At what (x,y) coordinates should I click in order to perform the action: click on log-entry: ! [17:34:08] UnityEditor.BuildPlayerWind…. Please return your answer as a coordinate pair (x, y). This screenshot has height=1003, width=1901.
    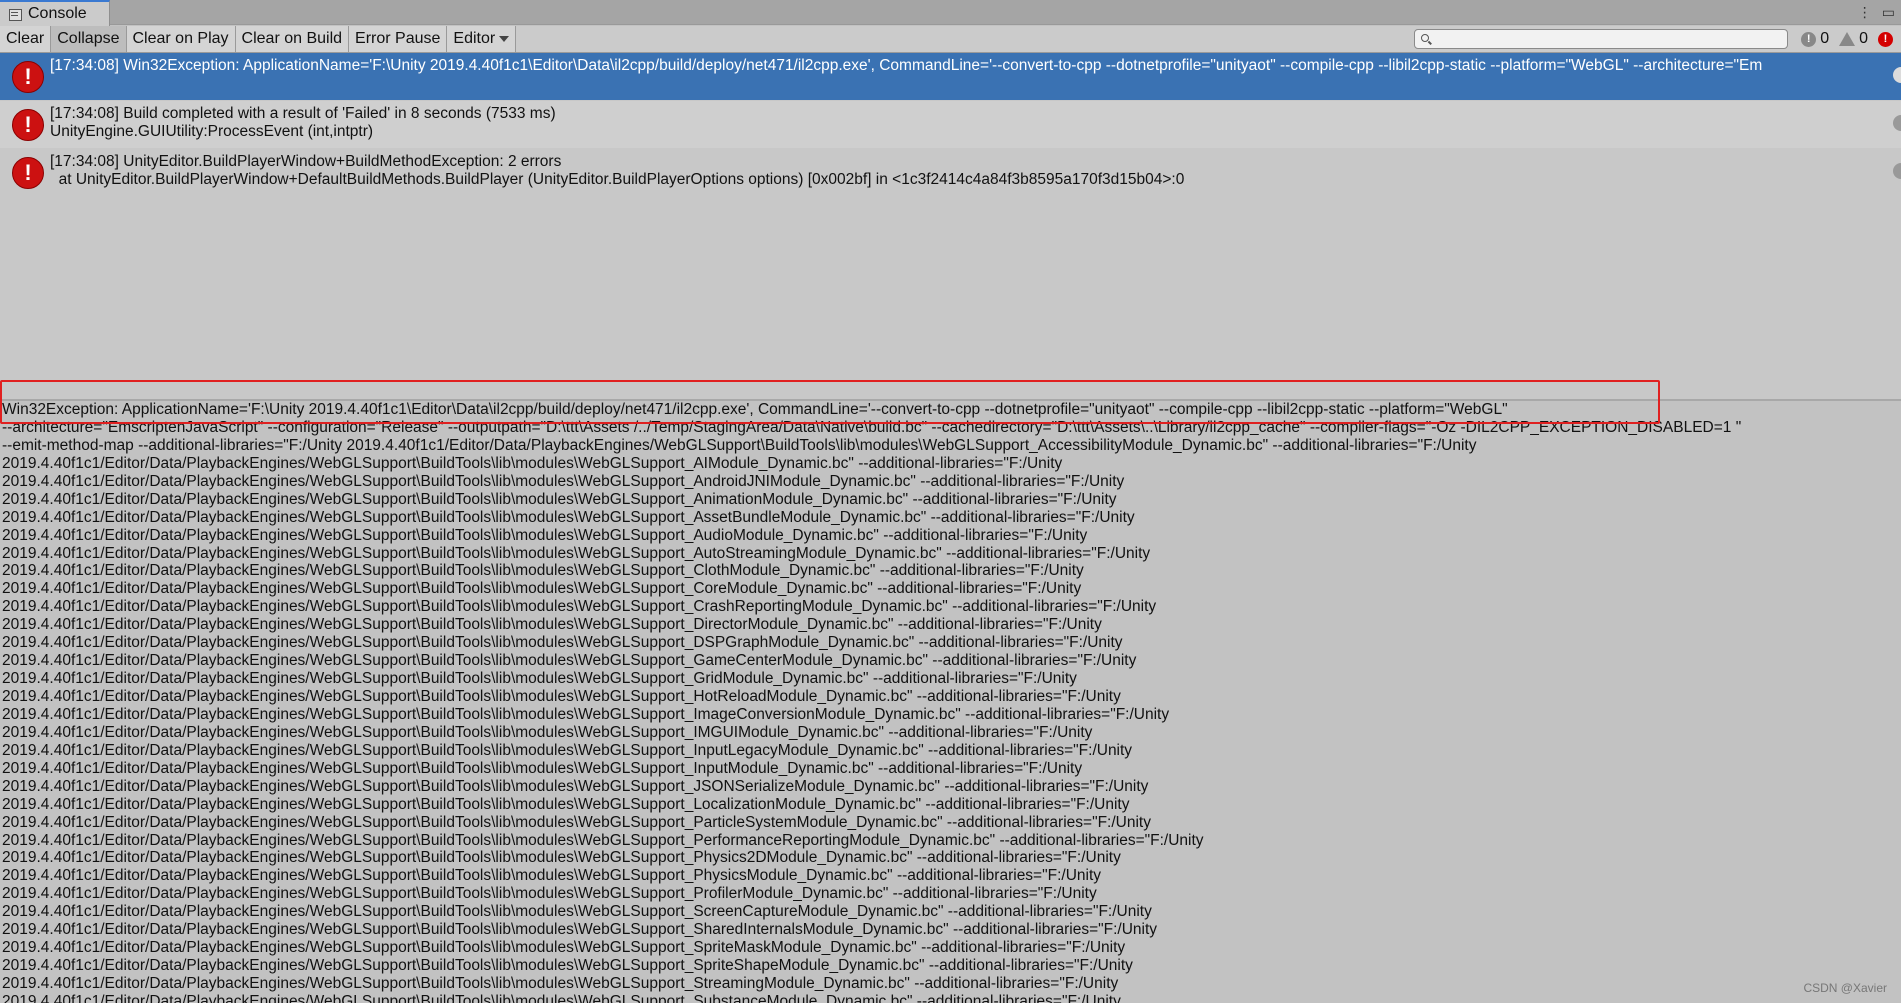
    Looking at the image, I should click on (950, 172).